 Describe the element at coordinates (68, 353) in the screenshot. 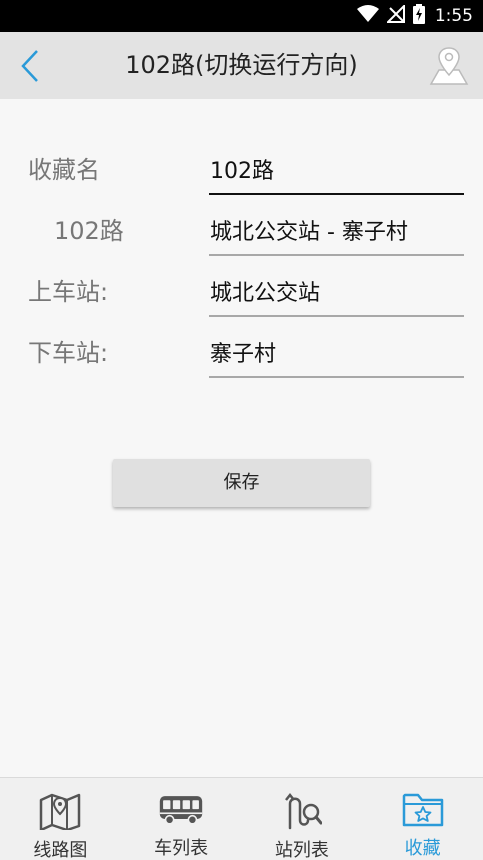

I see `alighting-stop-label: 下车站:` at that location.